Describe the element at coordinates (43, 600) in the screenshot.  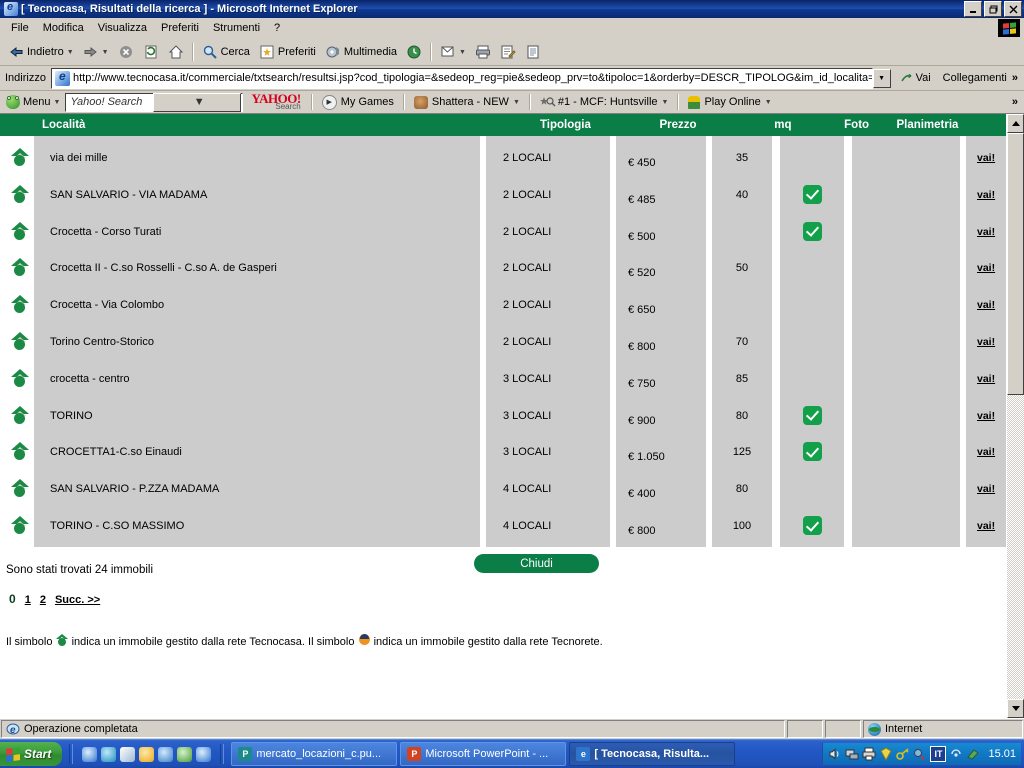
I see `pagination-page-2: 2` at that location.